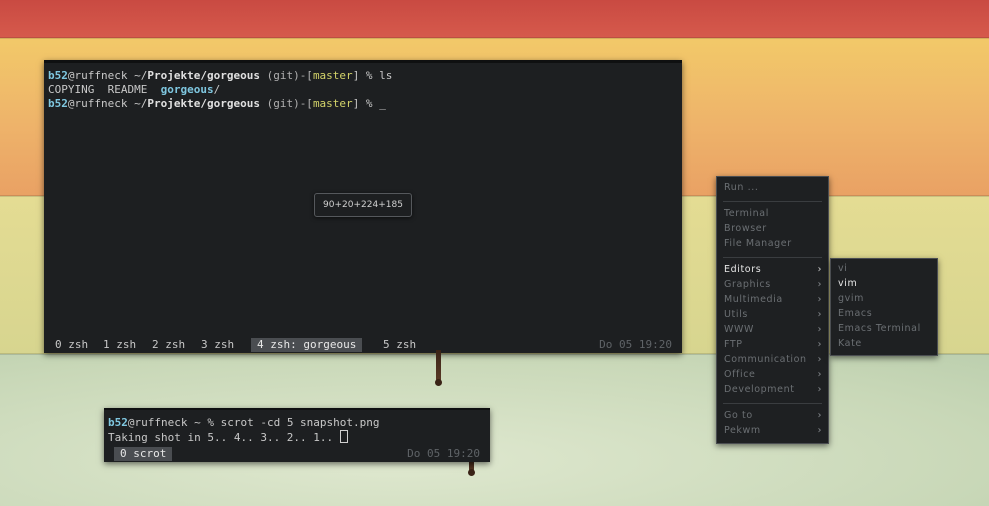  Describe the element at coordinates (343, 436) in the screenshot. I see `block-cursor` at that location.